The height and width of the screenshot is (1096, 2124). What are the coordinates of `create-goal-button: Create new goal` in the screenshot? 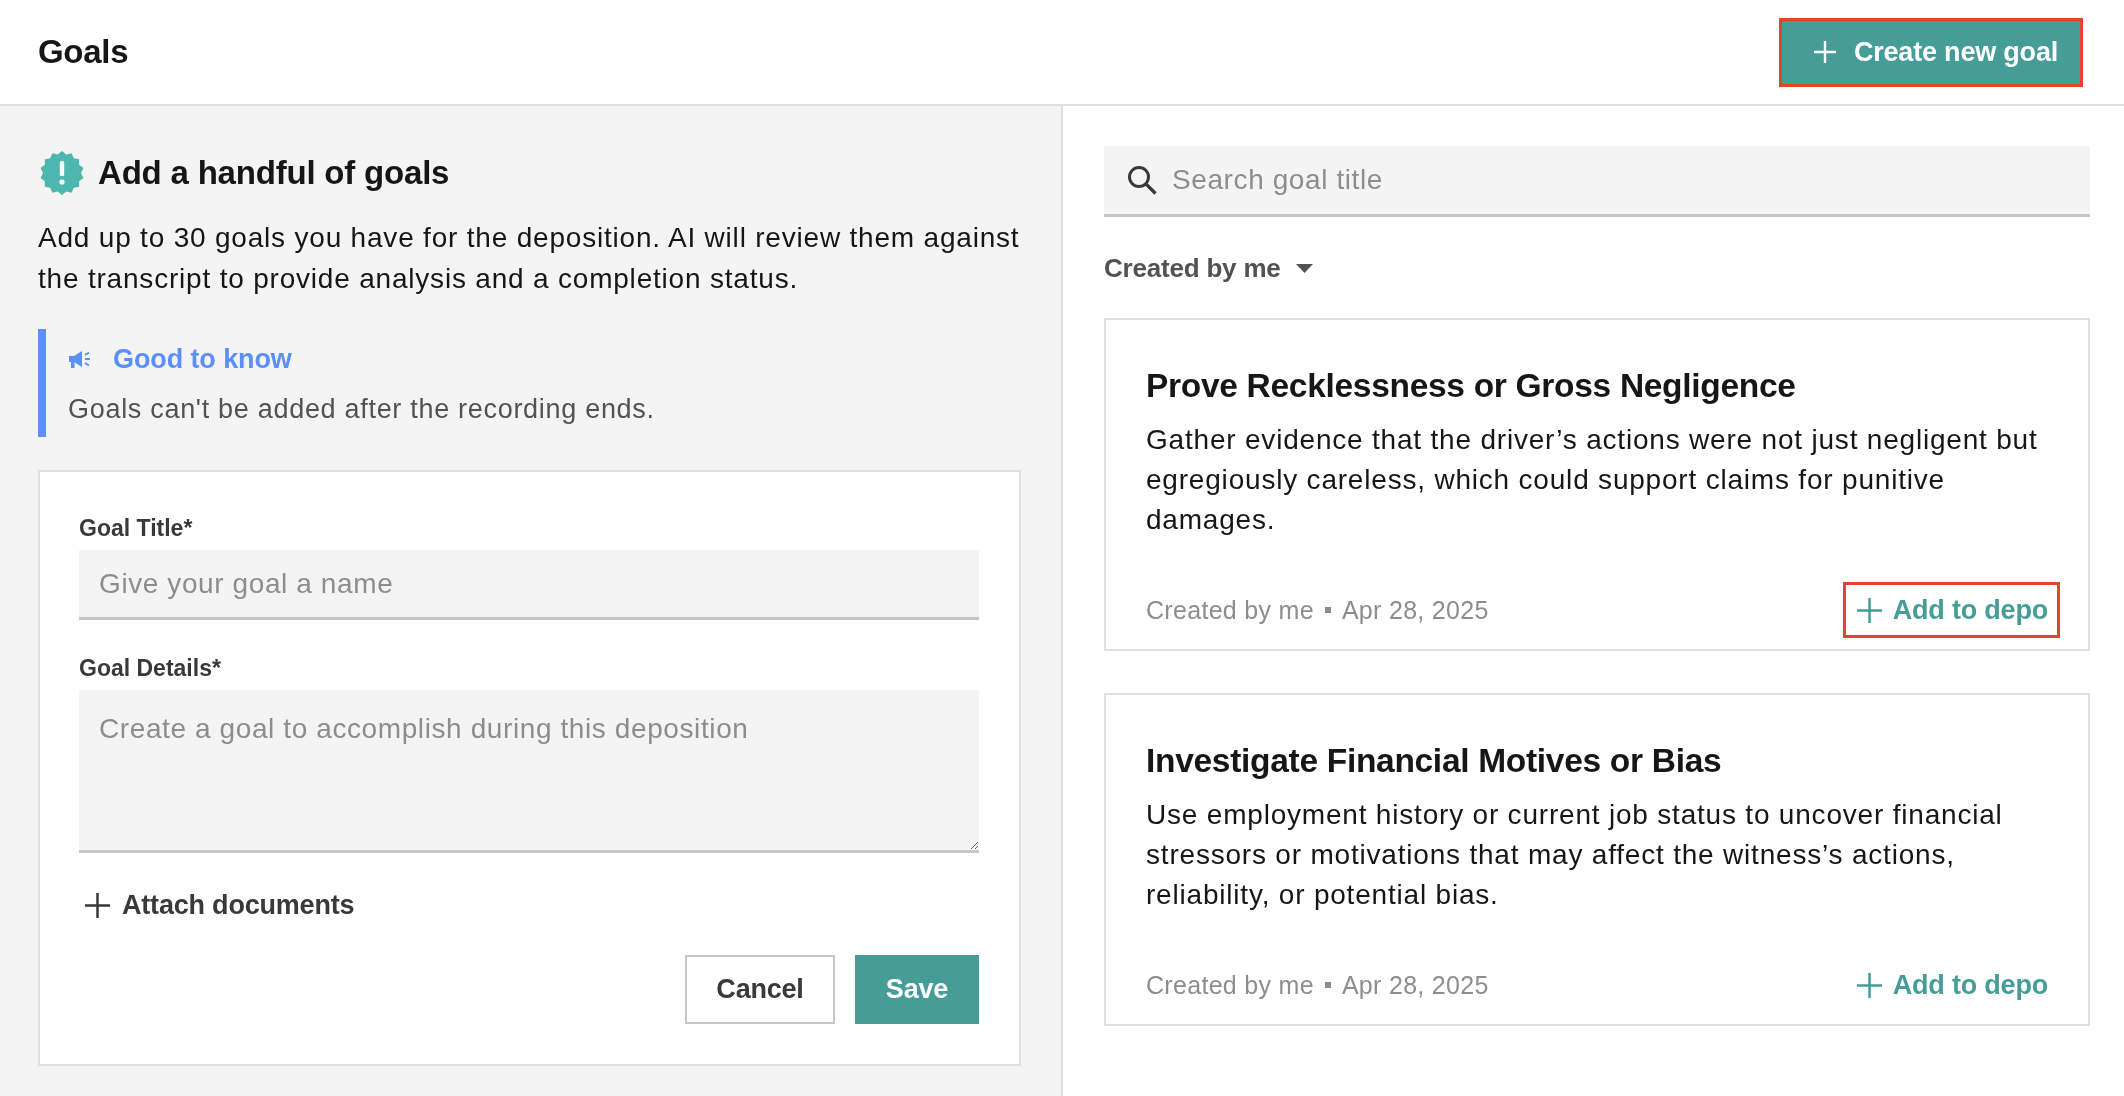 It's located at (1930, 52).